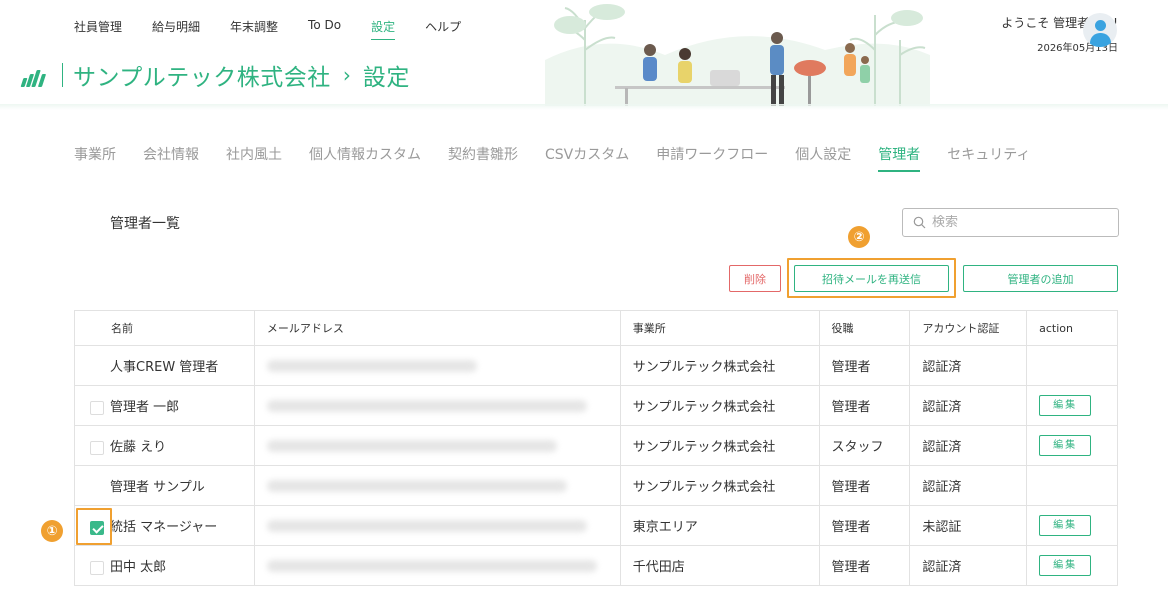  I want to click on nav-settings: 設定, so click(383, 29).